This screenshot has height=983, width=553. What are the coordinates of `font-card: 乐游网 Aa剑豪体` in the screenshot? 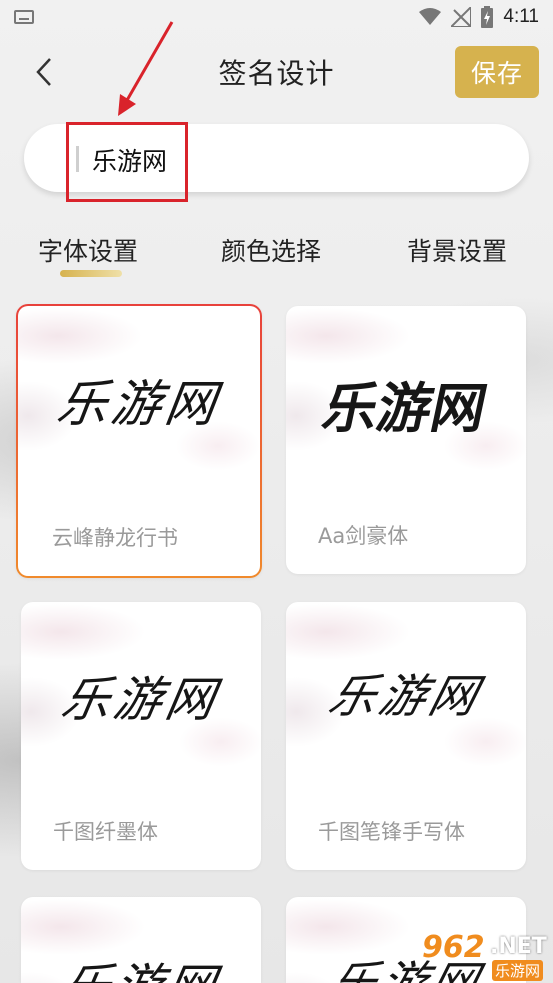 It's located at (406, 440).